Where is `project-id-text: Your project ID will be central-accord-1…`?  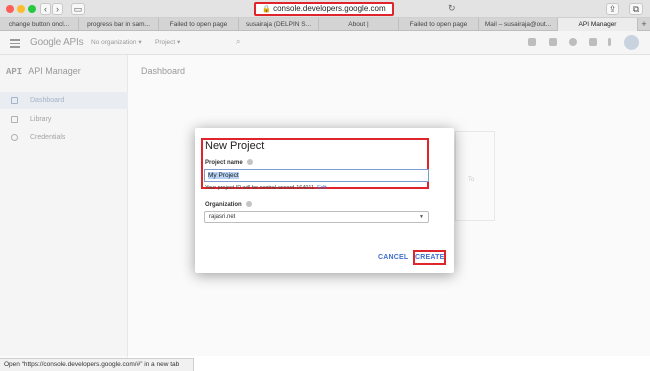
project-id-text: Your project ID will be central-accord-1… is located at coordinates (260, 188).